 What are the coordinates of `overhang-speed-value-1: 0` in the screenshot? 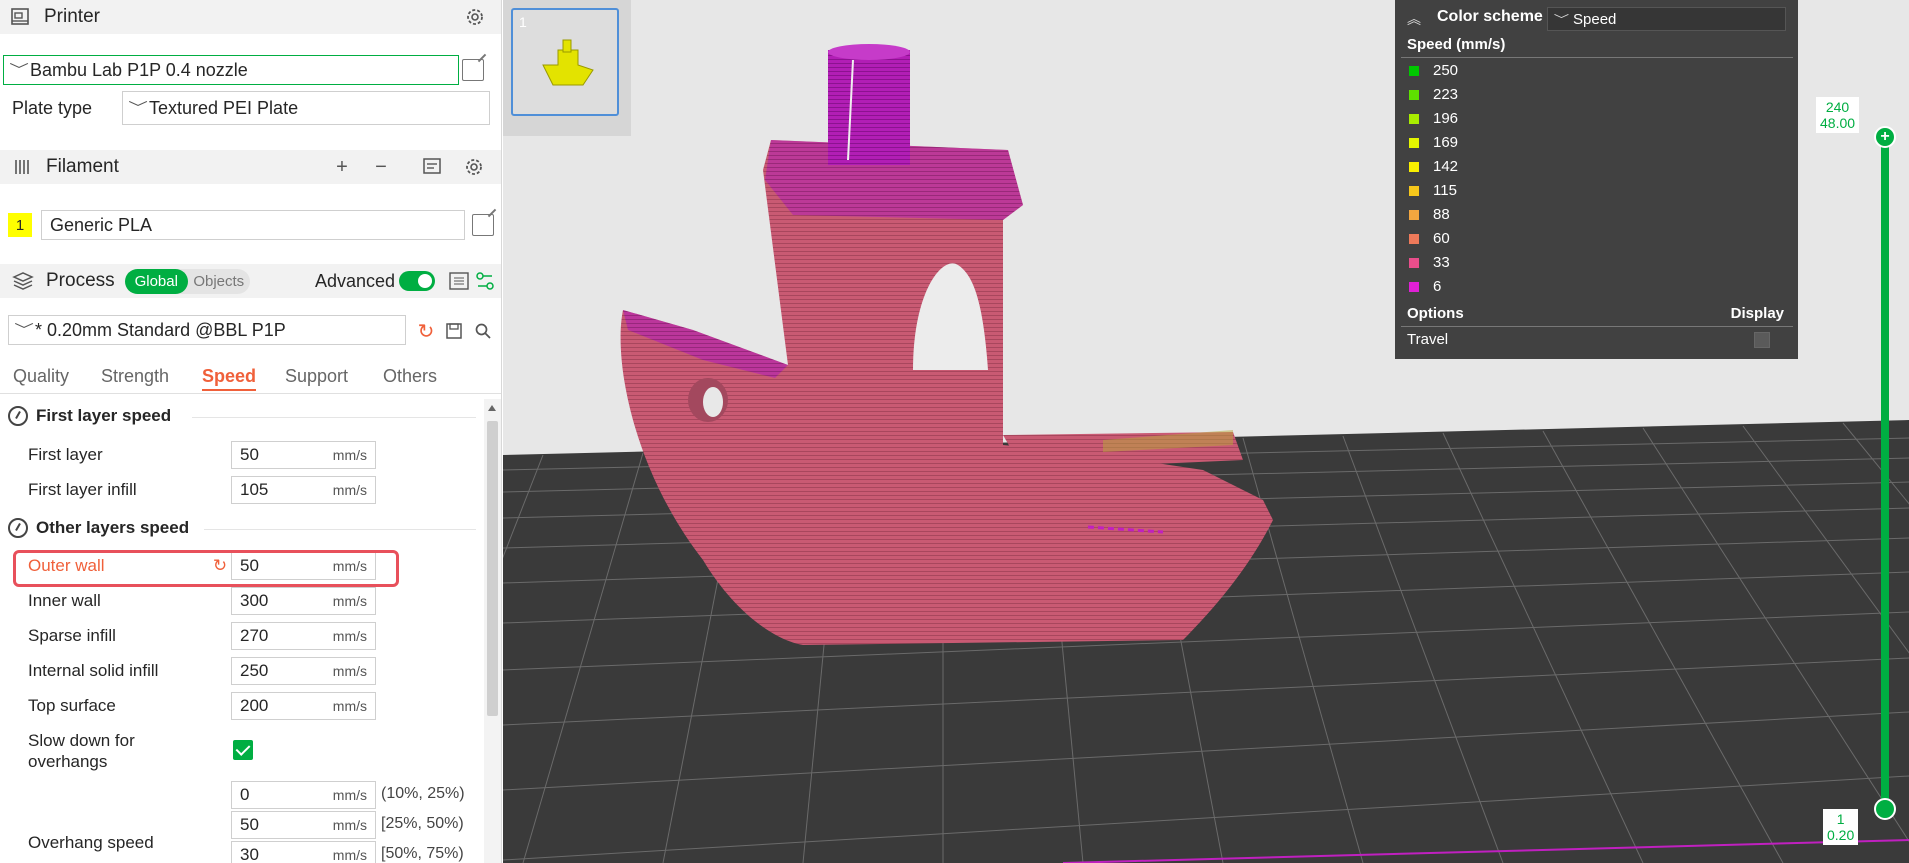 It's located at (245, 794).